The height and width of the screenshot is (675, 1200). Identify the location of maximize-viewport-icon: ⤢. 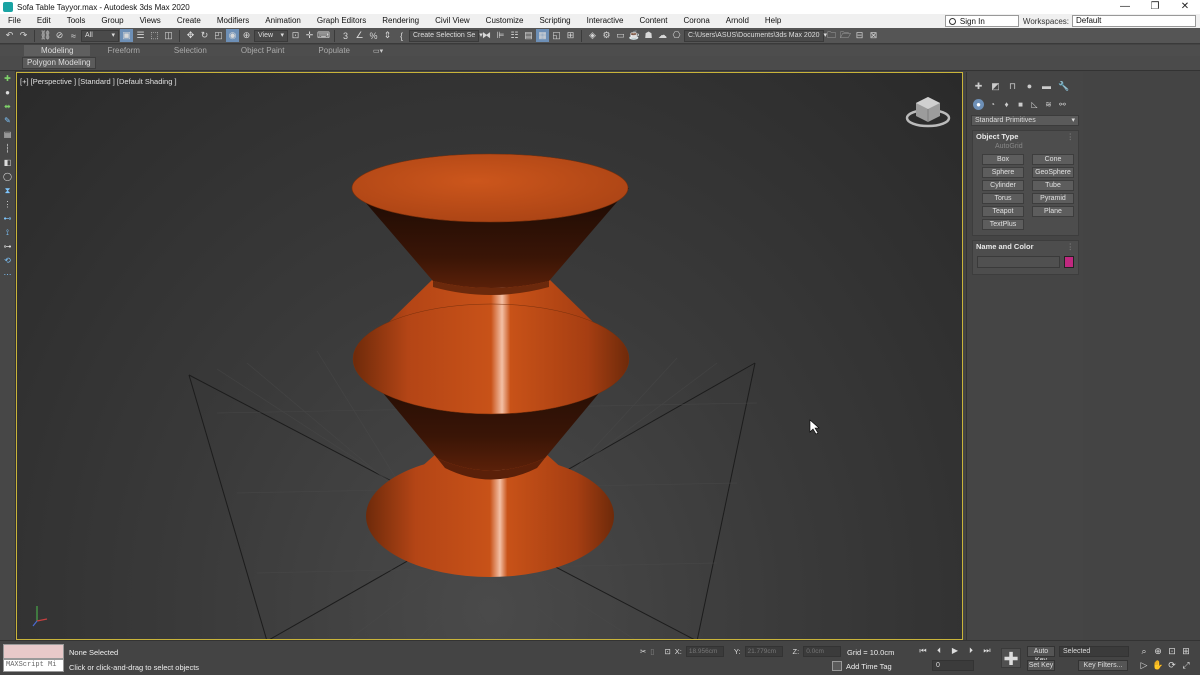
(1186, 665).